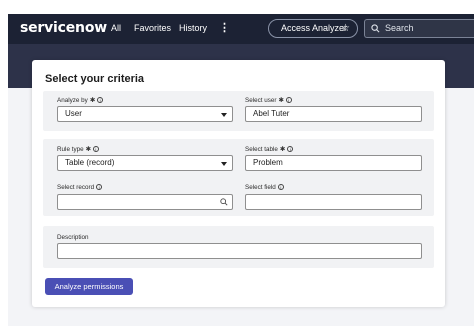 This screenshot has width=474, height=326. Describe the element at coordinates (63, 28) in the screenshot. I see `servicenow-logo: servicenow` at that location.